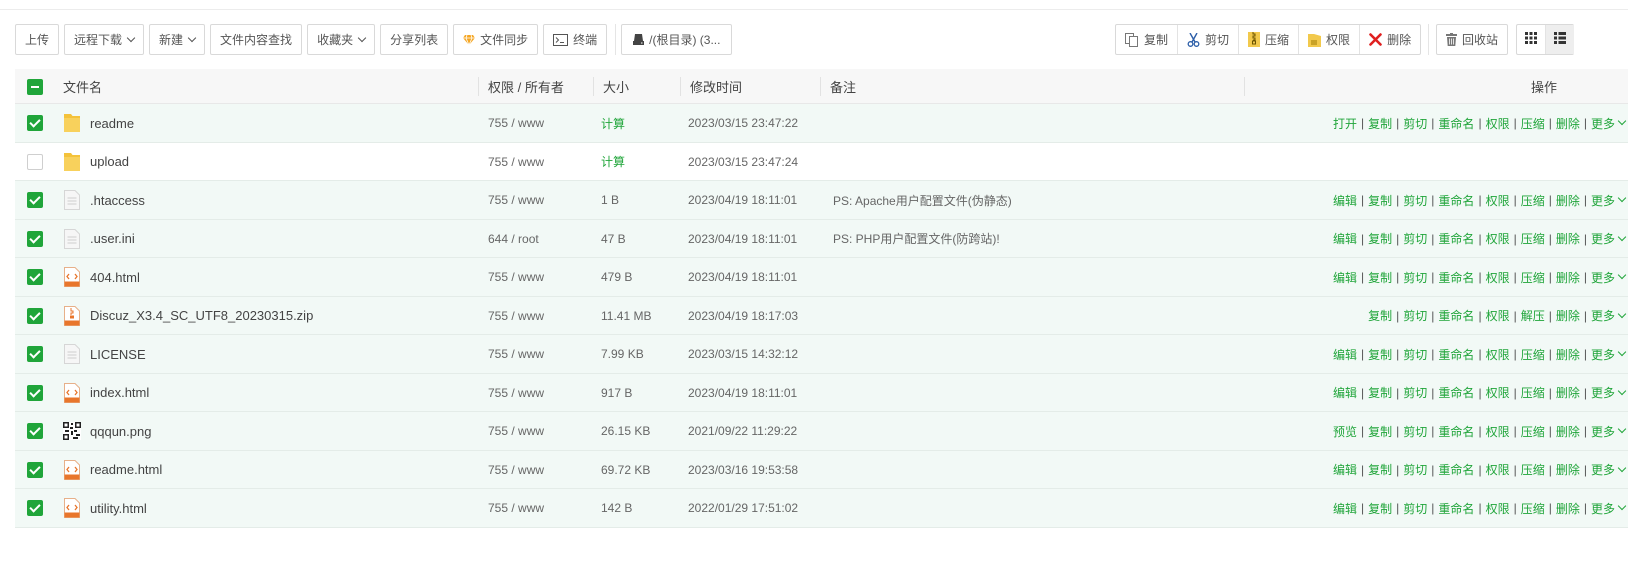 The height and width of the screenshot is (584, 1628). Describe the element at coordinates (119, 392) in the screenshot. I see `file-name: index.html` at that location.